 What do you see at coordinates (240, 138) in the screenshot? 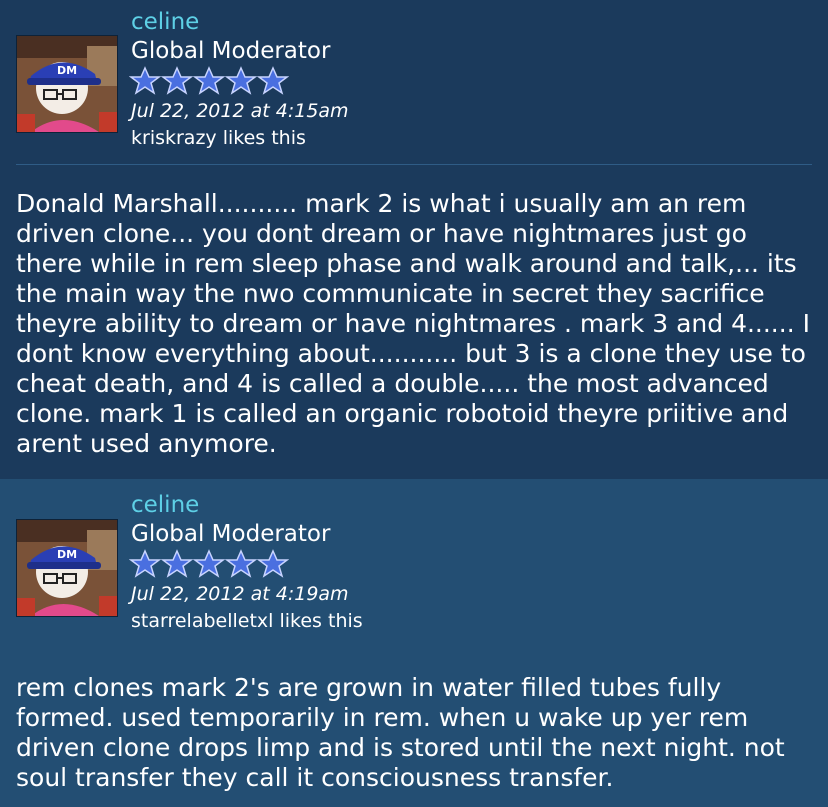
I see `post-likes: kriskrazy likes this` at bounding box center [240, 138].